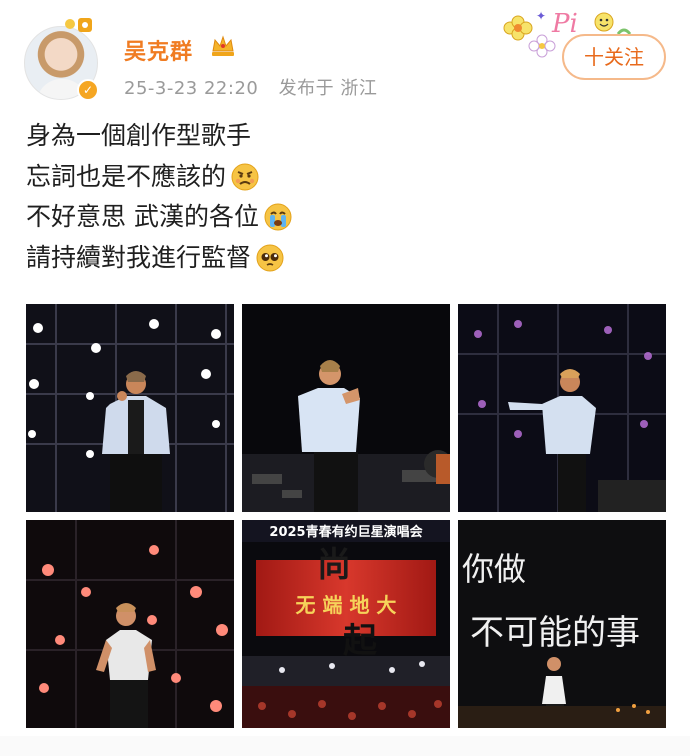  Describe the element at coordinates (278, 217) in the screenshot. I see `crying-emoji-icon` at that location.